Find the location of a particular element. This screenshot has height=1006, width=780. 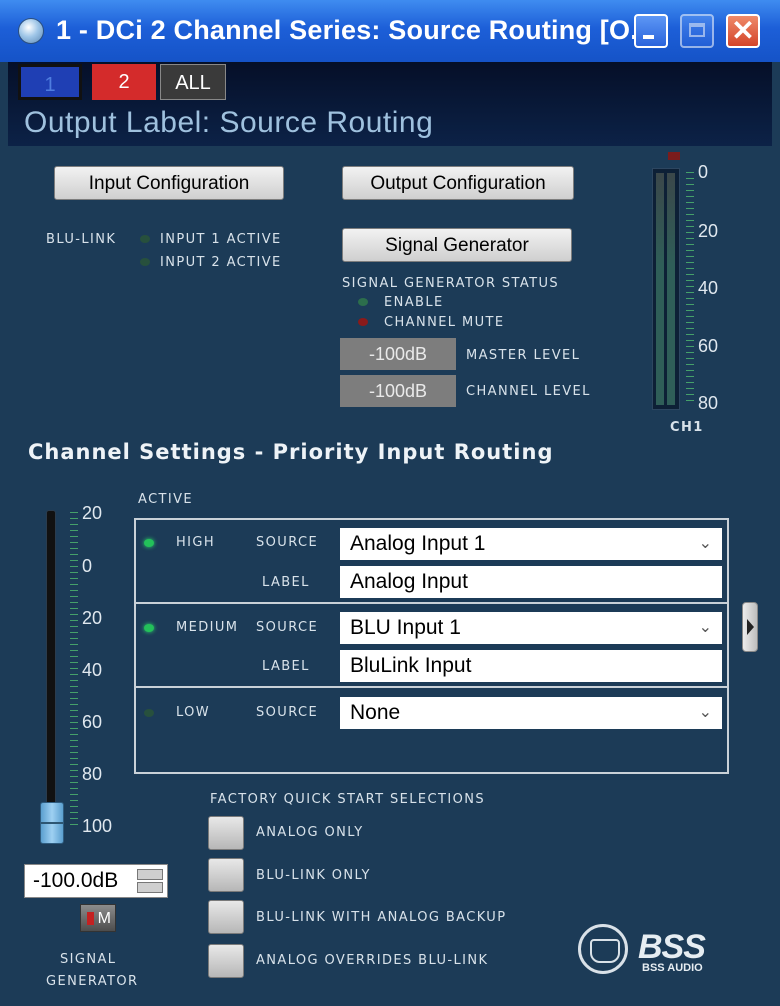

signal-generator-button: Signal Generator is located at coordinates (457, 245).